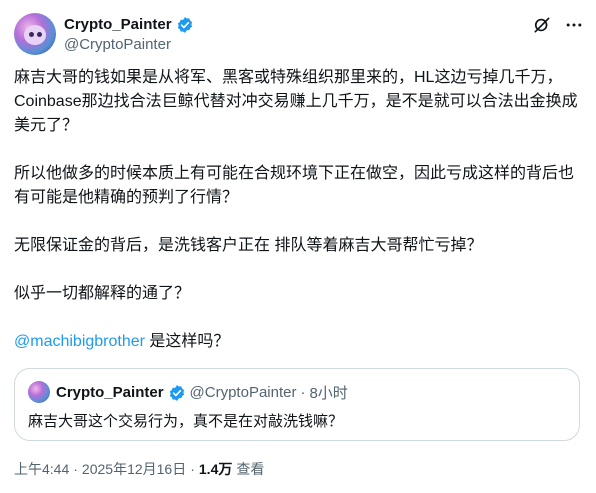  What do you see at coordinates (215, 469) in the screenshot?
I see `views-count: 1.4万` at bounding box center [215, 469].